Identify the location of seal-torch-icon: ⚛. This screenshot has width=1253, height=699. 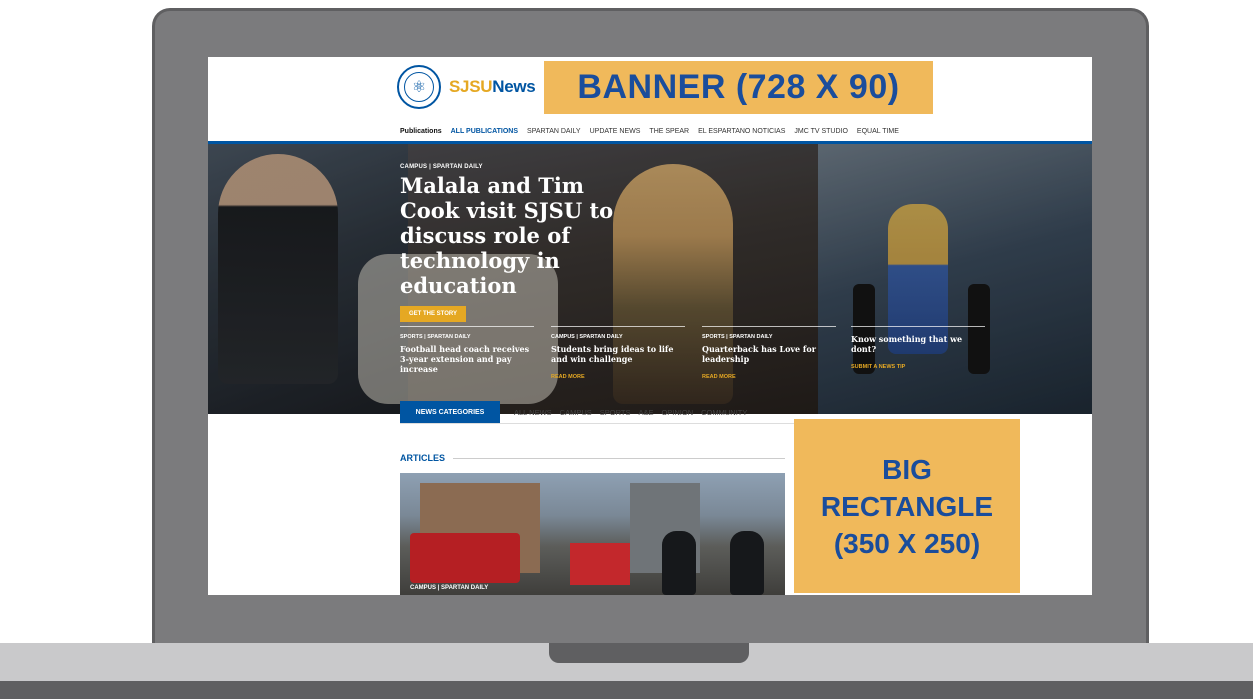
(419, 87).